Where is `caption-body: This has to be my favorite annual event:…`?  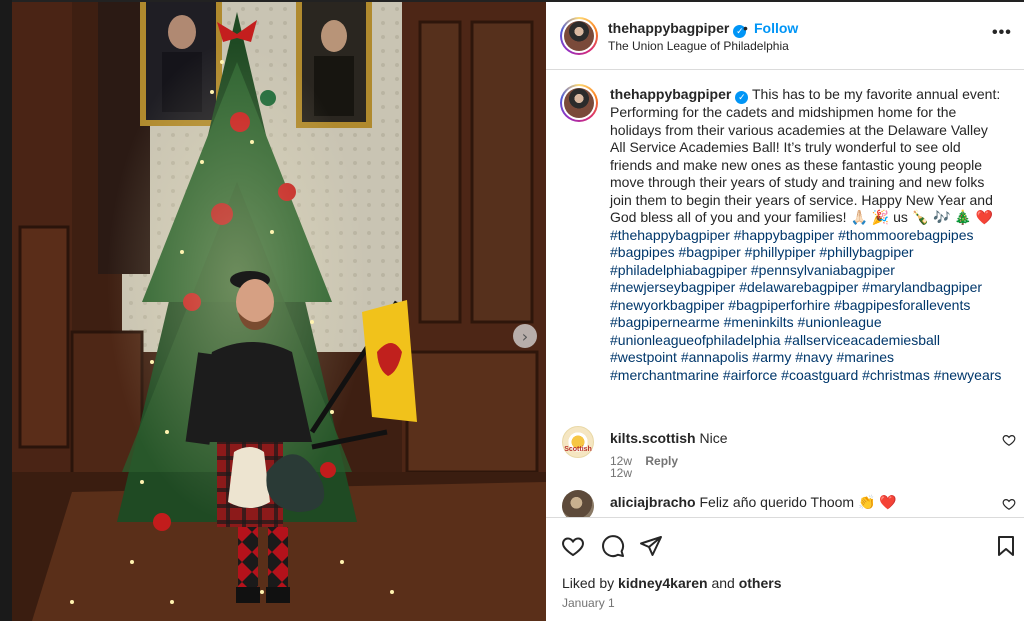 caption-body: This has to be my favorite annual event:… is located at coordinates (805, 155).